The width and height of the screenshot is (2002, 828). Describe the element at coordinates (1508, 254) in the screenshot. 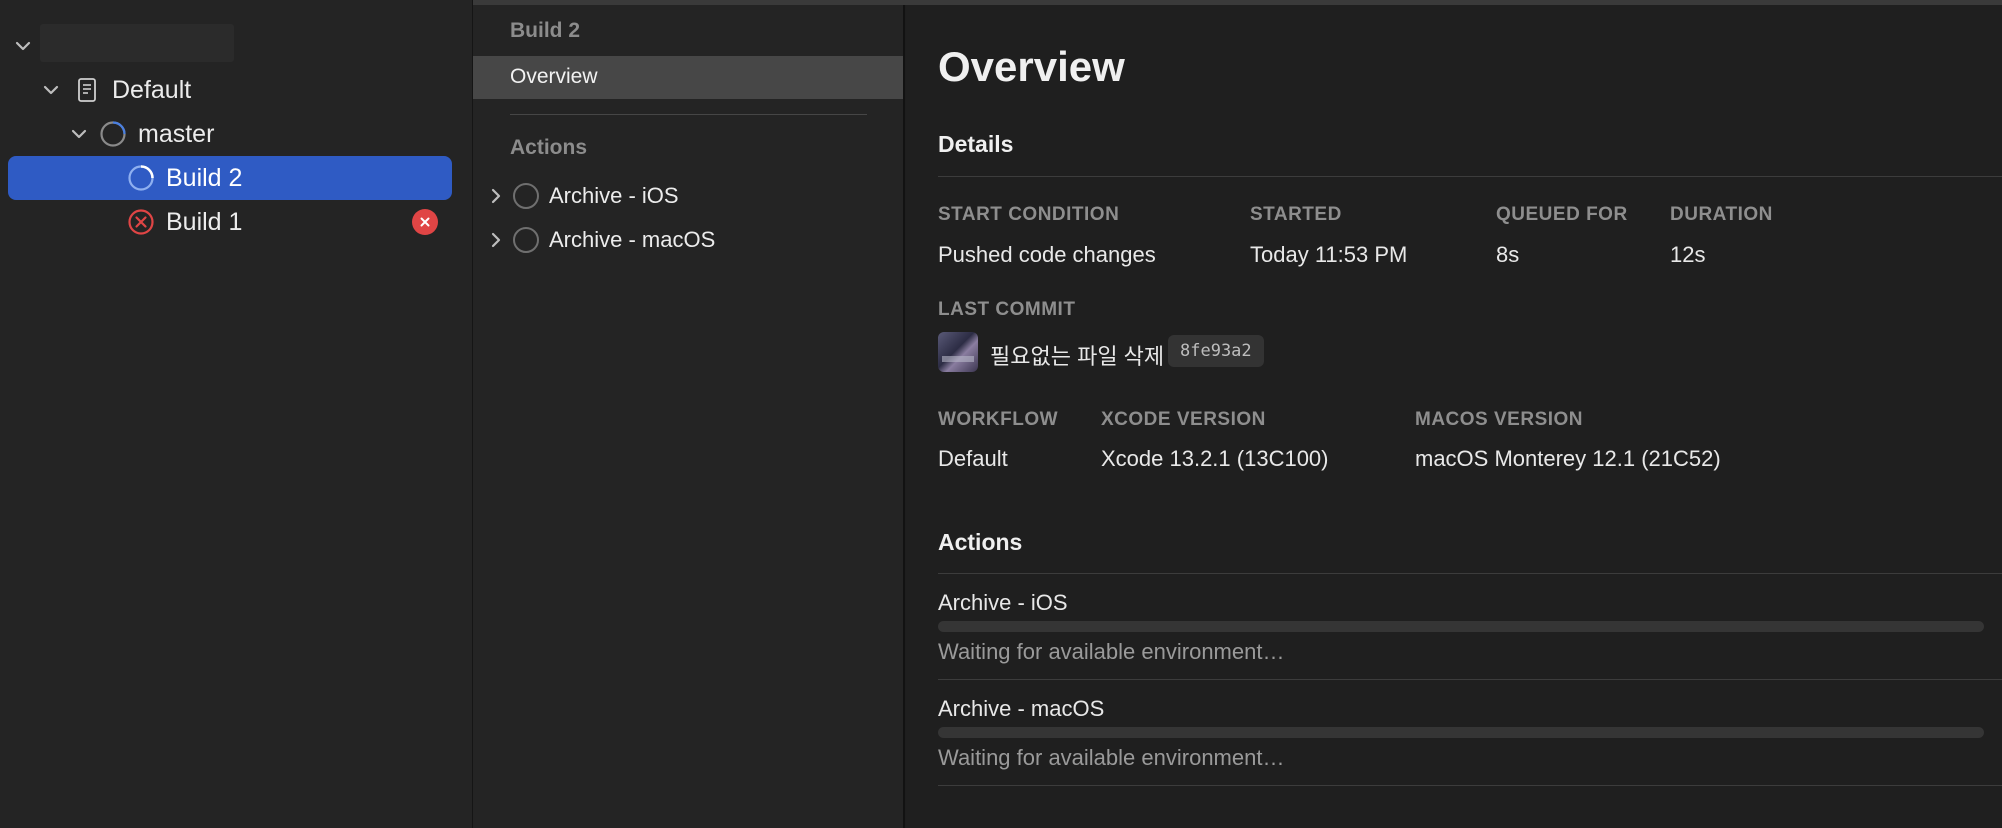

I see `queued-for-value: 8s` at that location.